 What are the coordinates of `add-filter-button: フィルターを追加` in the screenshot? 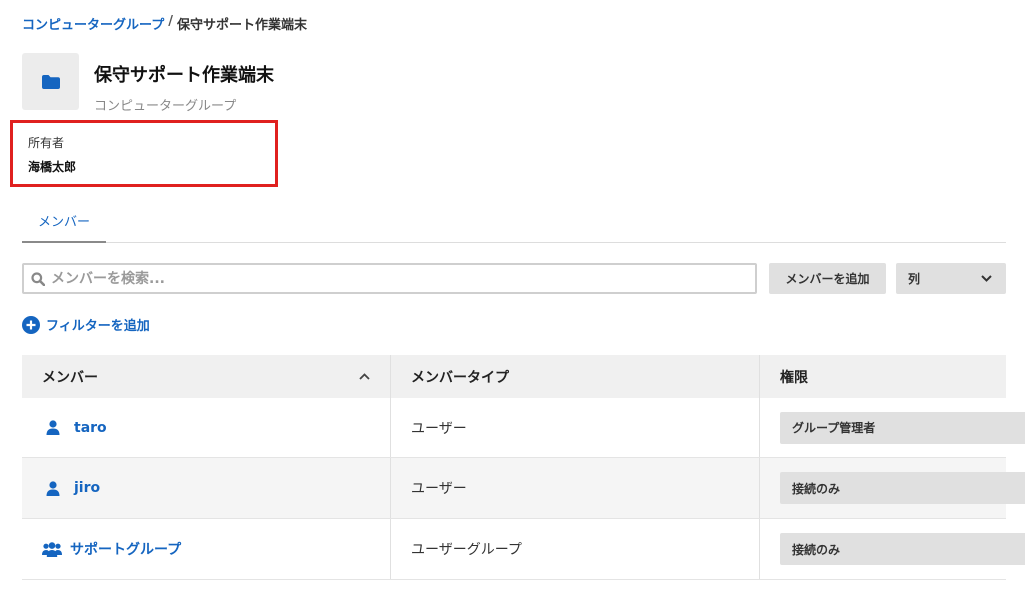 It's located at (86, 324).